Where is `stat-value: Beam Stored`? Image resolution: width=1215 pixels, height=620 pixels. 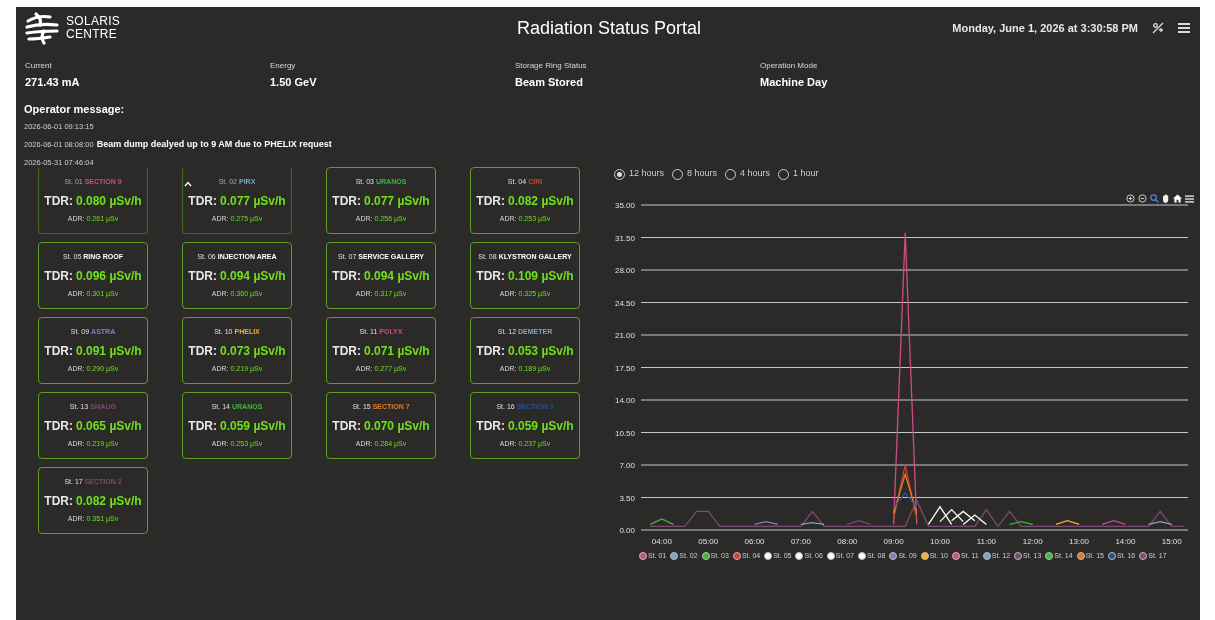
stat-value: Beam Stored is located at coordinates (549, 82).